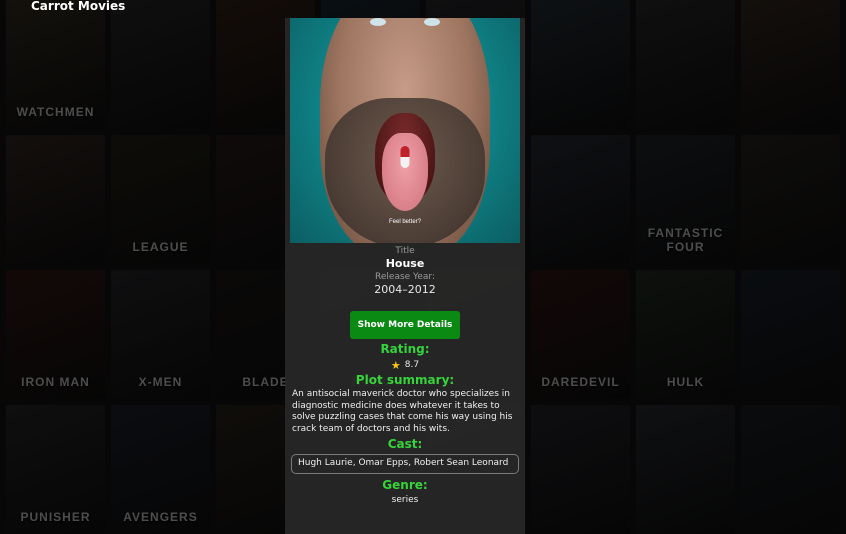 The height and width of the screenshot is (534, 846). What do you see at coordinates (405, 263) in the screenshot?
I see `movie-title: House` at bounding box center [405, 263].